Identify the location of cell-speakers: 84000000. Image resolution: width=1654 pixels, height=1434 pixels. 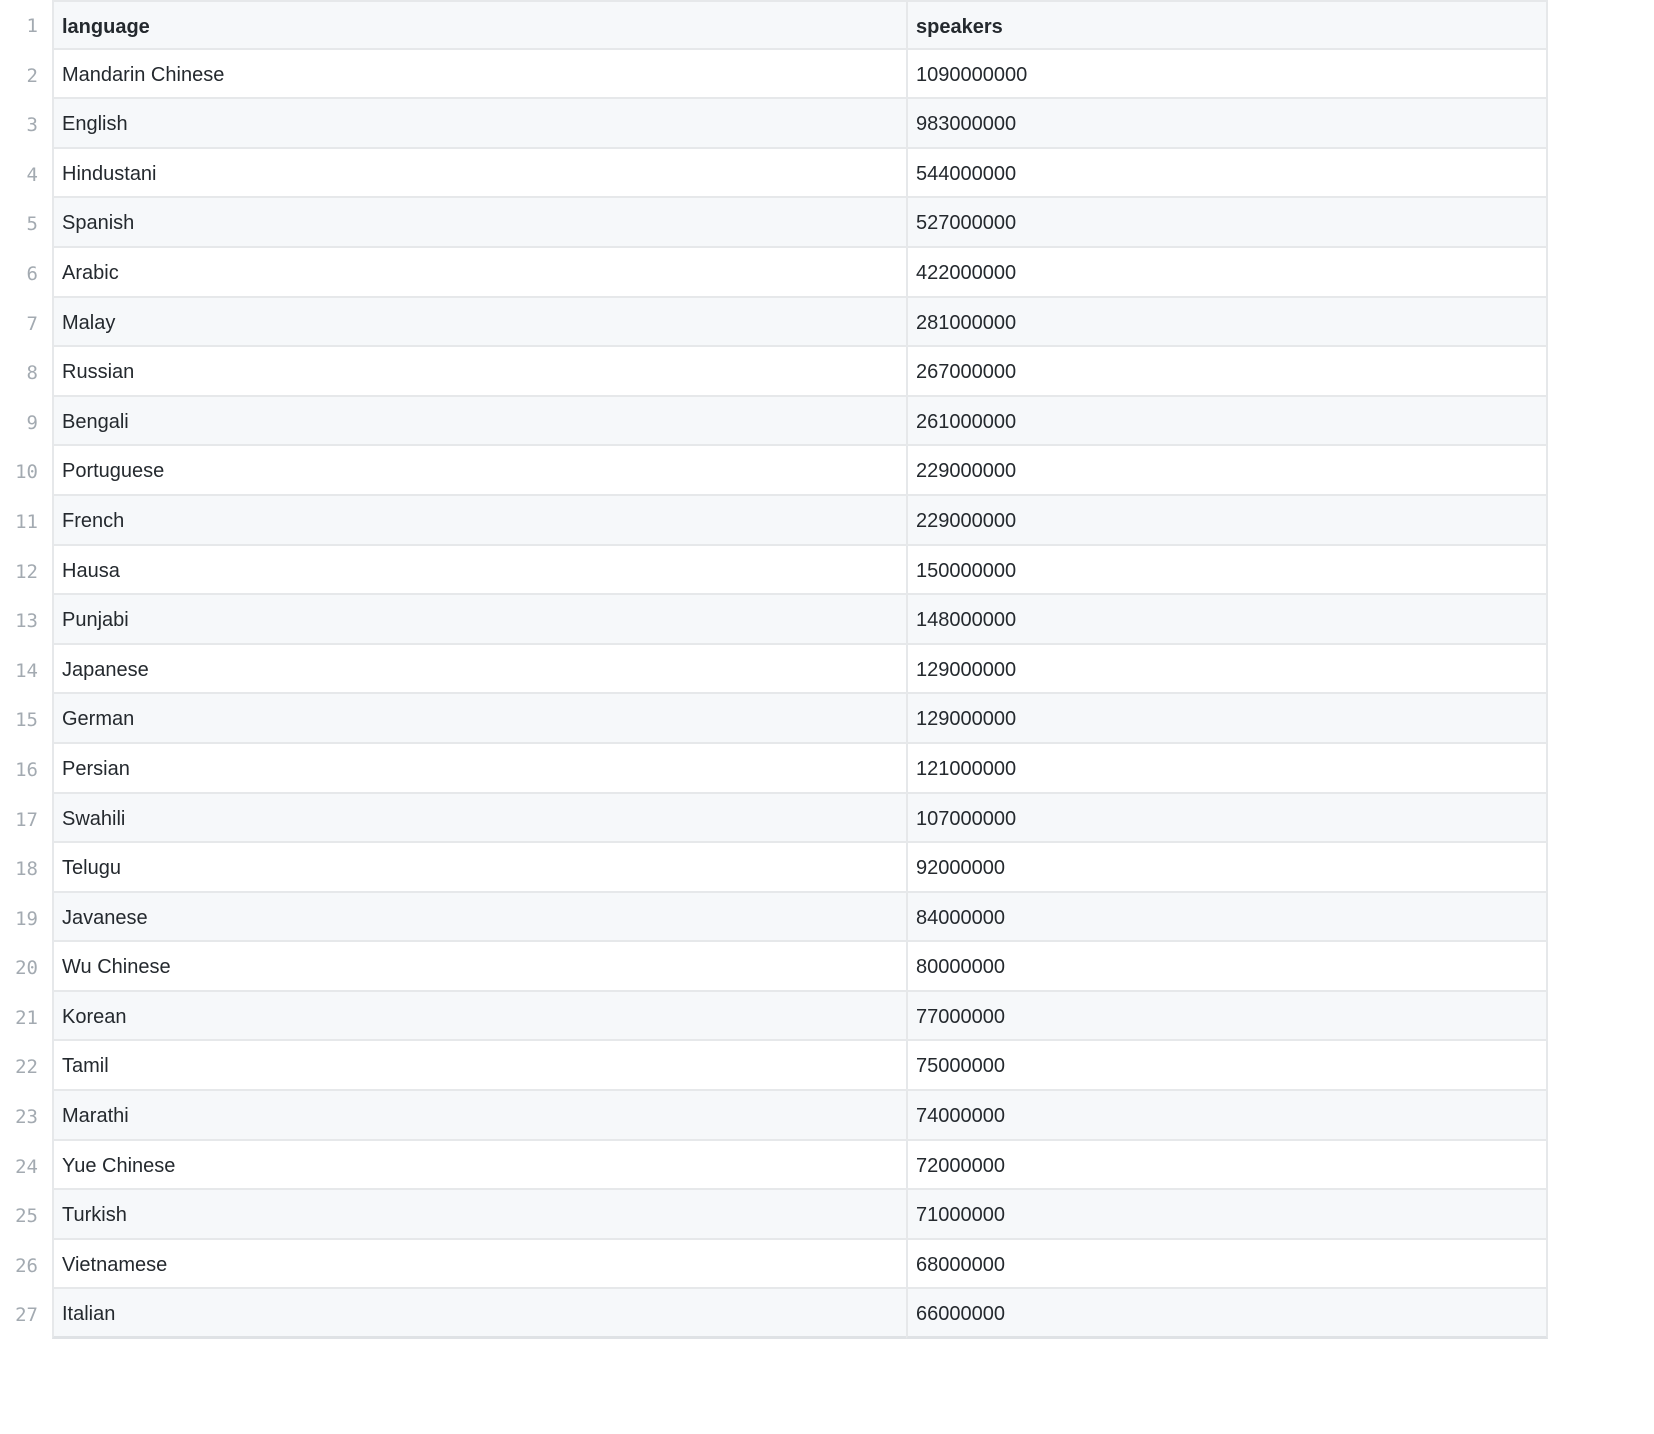
(1227, 917).